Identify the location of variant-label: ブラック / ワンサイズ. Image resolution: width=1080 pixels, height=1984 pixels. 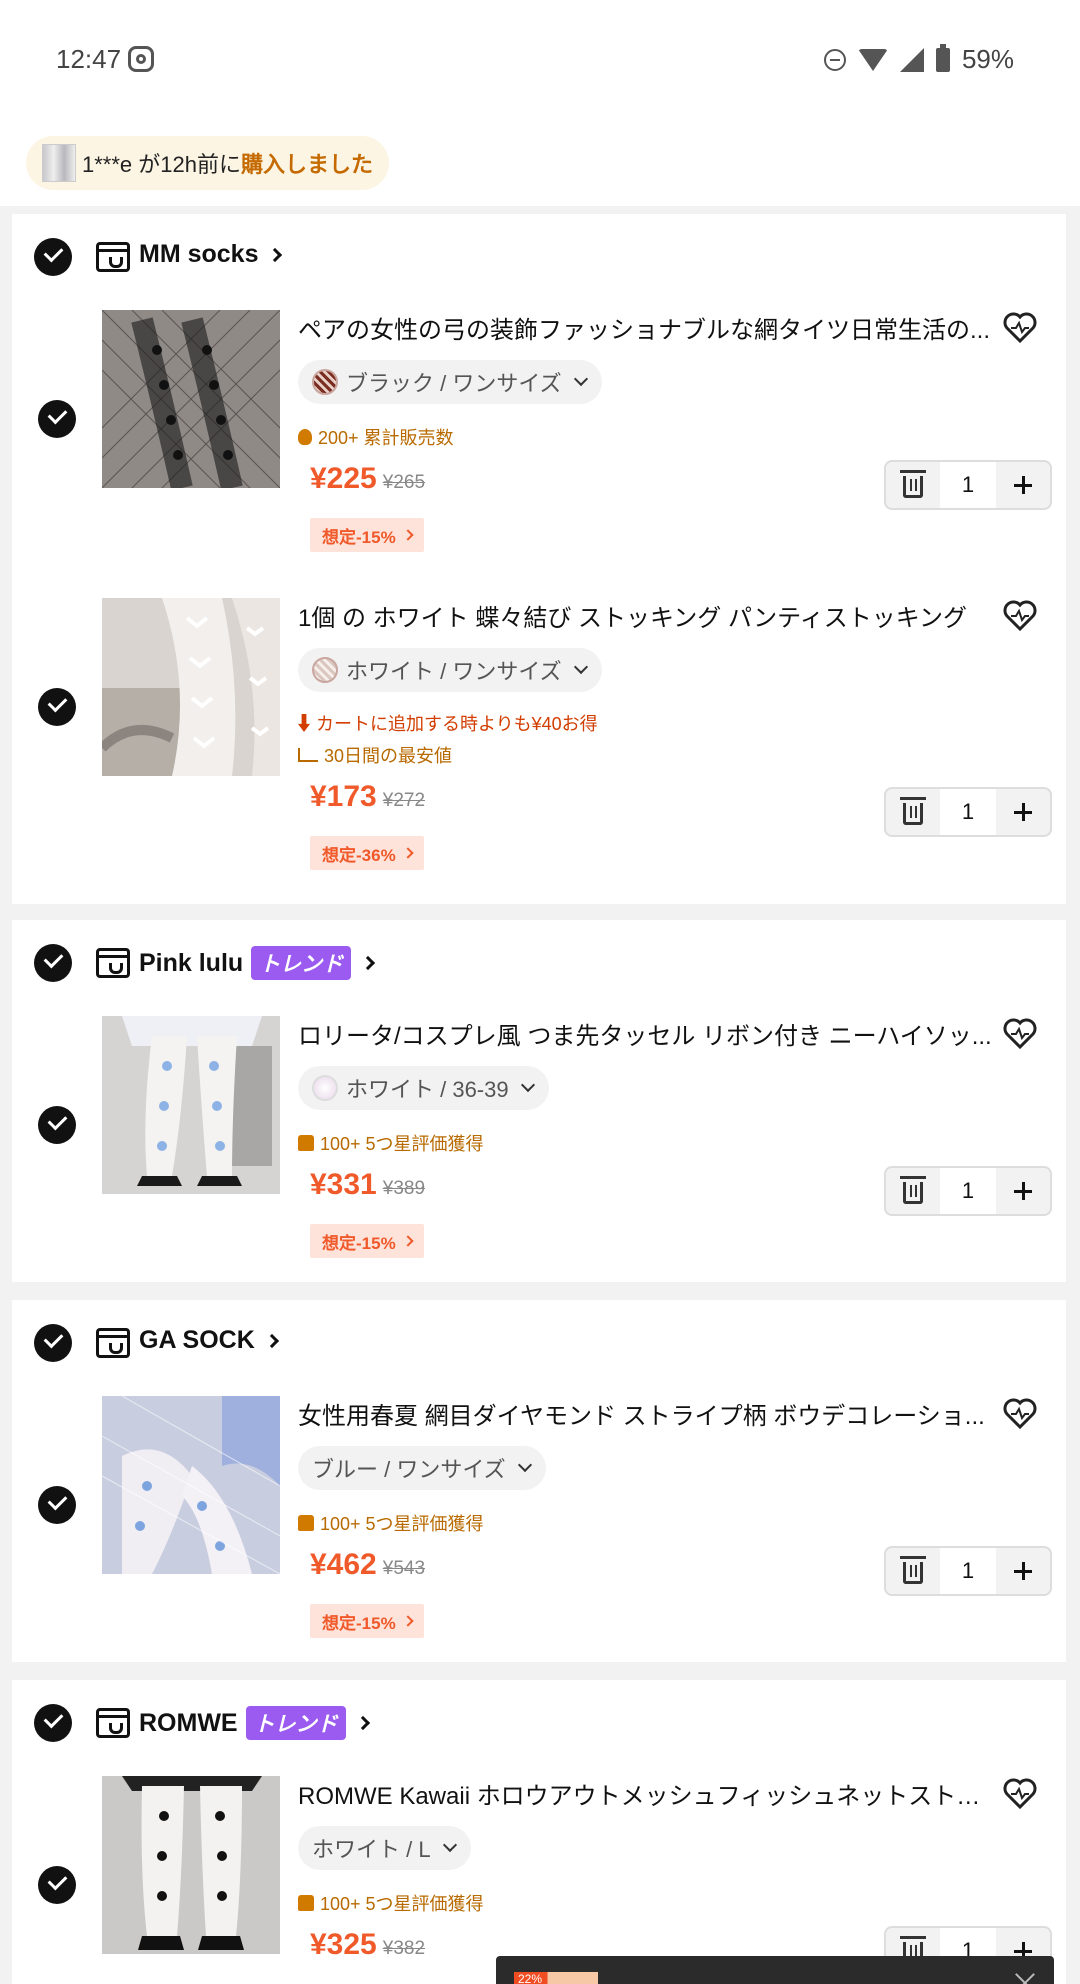
(454, 383).